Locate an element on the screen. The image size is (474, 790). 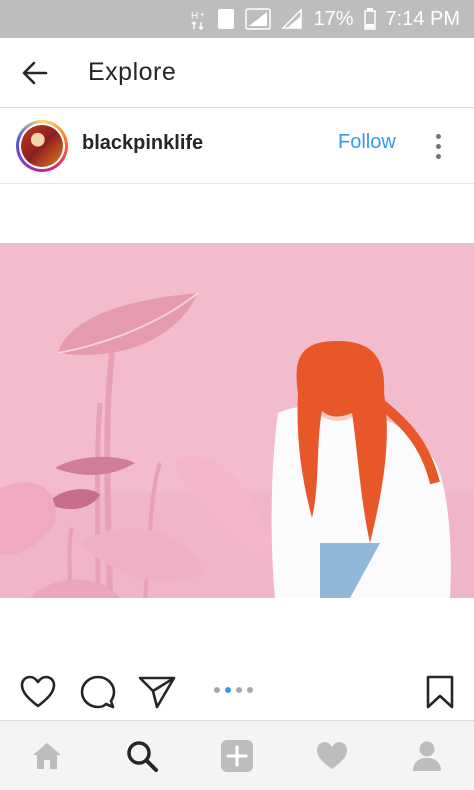
share-icon is located at coordinates (157, 694).